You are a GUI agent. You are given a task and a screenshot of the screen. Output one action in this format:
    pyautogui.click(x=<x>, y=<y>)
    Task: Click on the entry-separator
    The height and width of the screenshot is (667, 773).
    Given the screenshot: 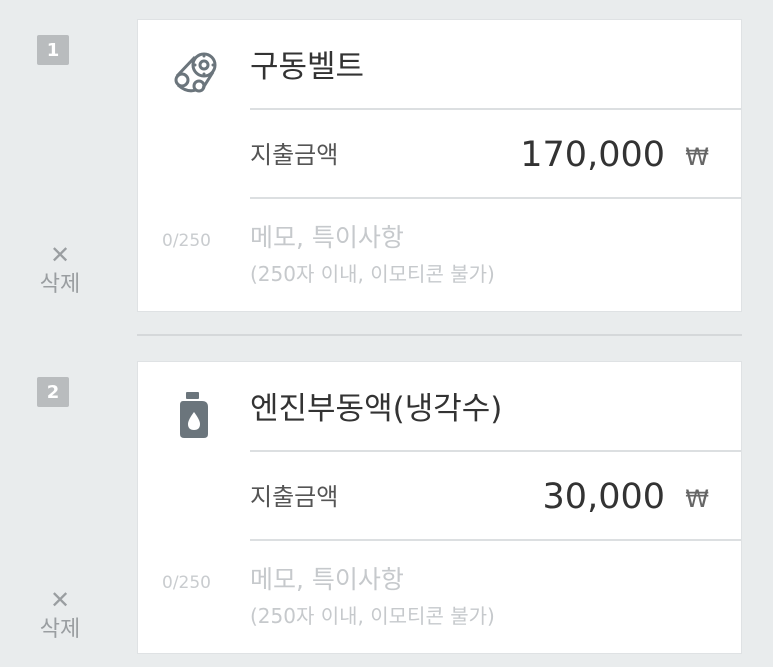 What is the action you would take?
    pyautogui.click(x=439, y=335)
    